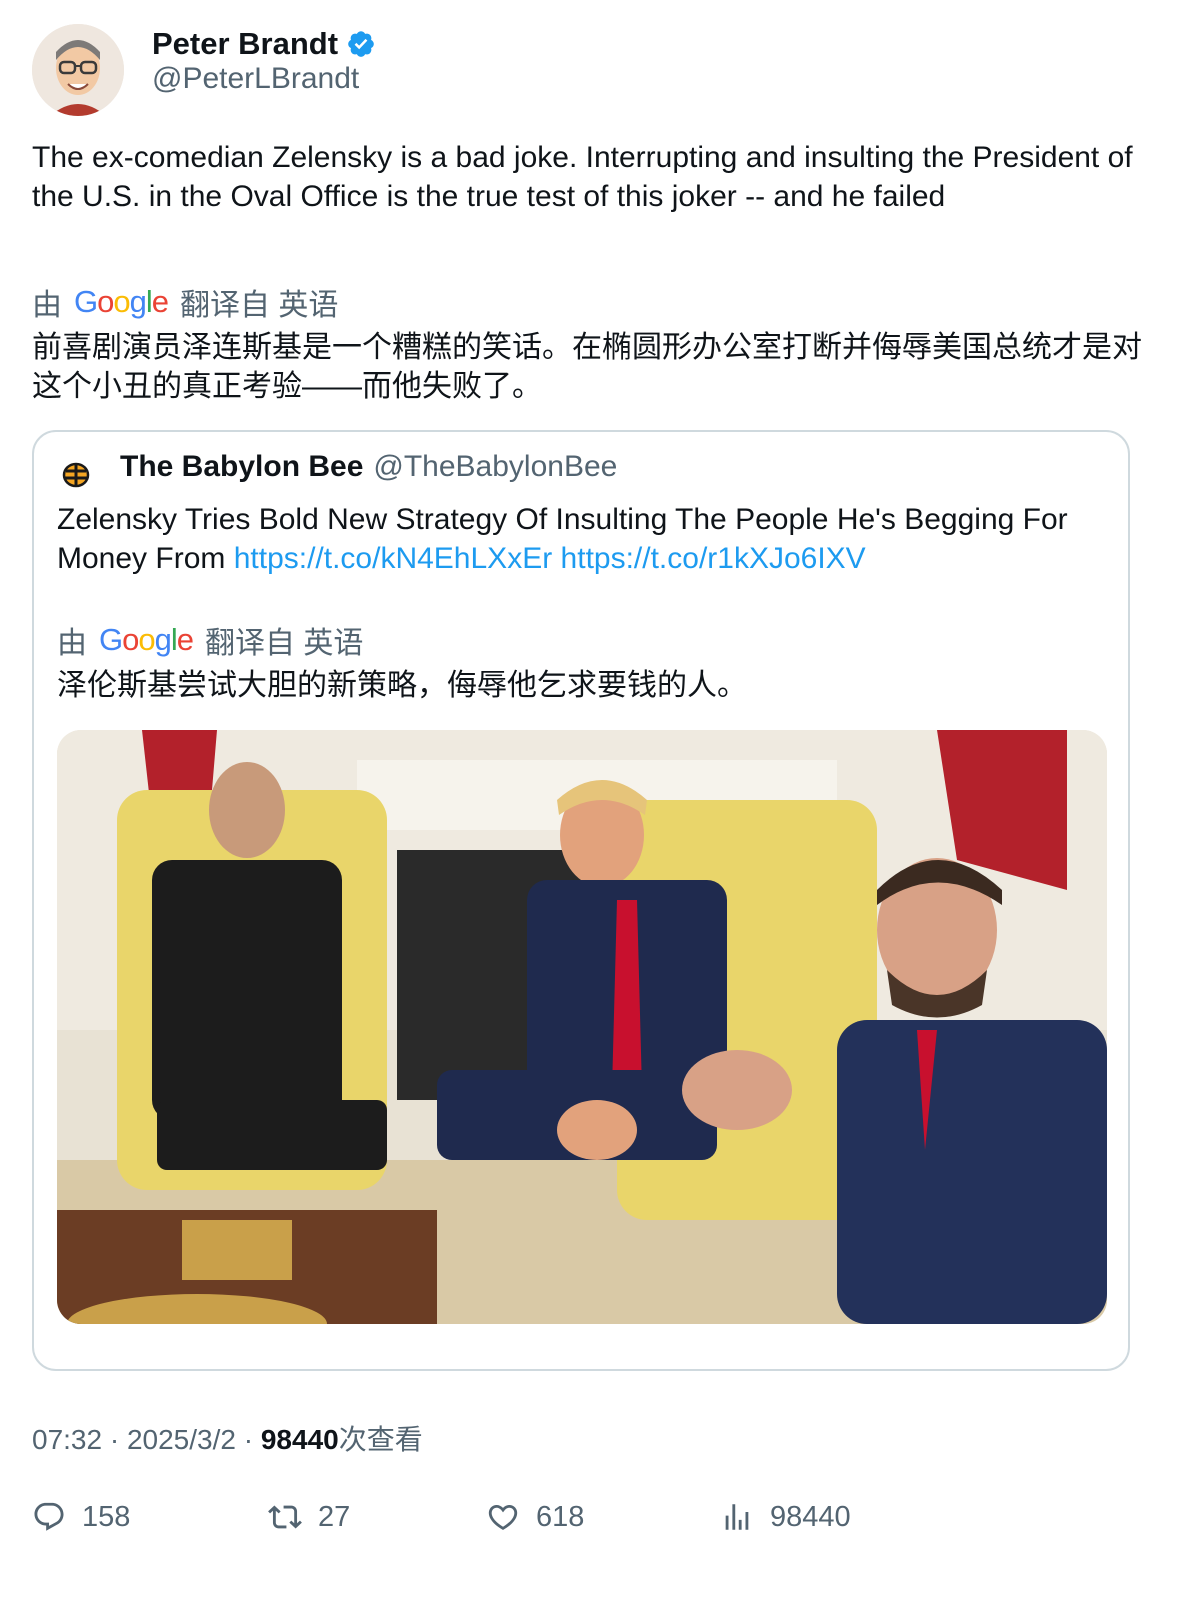 The height and width of the screenshot is (1612, 1196). Describe the element at coordinates (67, 1439) in the screenshot. I see `tweet-time: 07:32` at that location.